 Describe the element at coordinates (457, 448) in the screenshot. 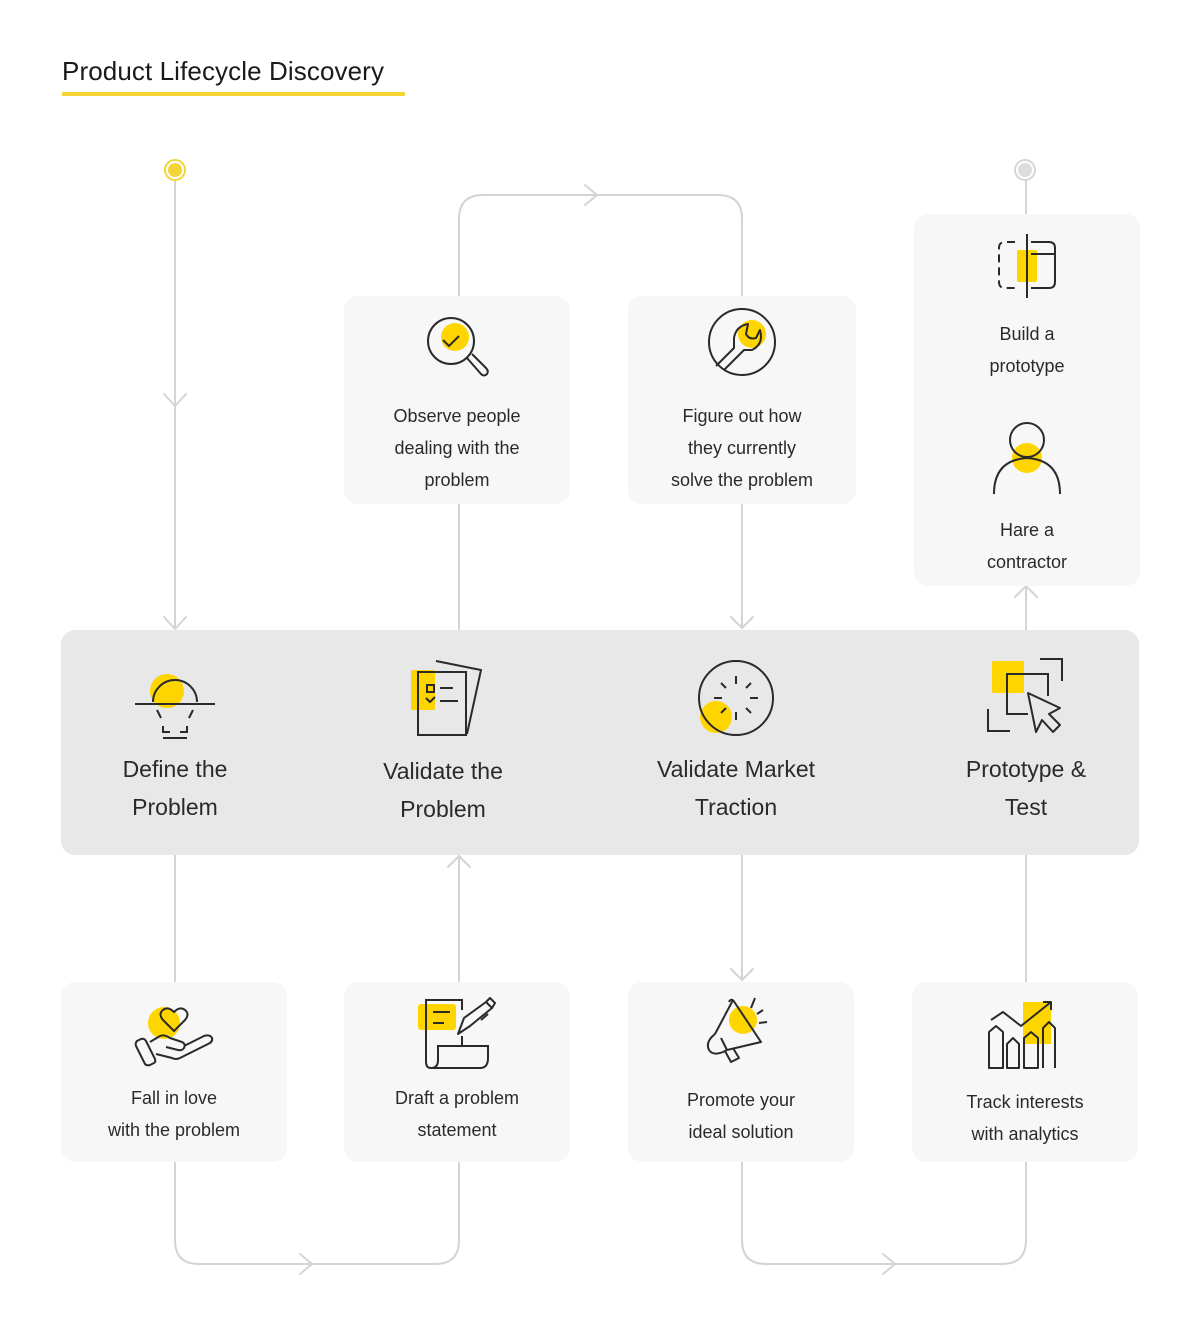

I see `step-label-line: dealing with the` at that location.